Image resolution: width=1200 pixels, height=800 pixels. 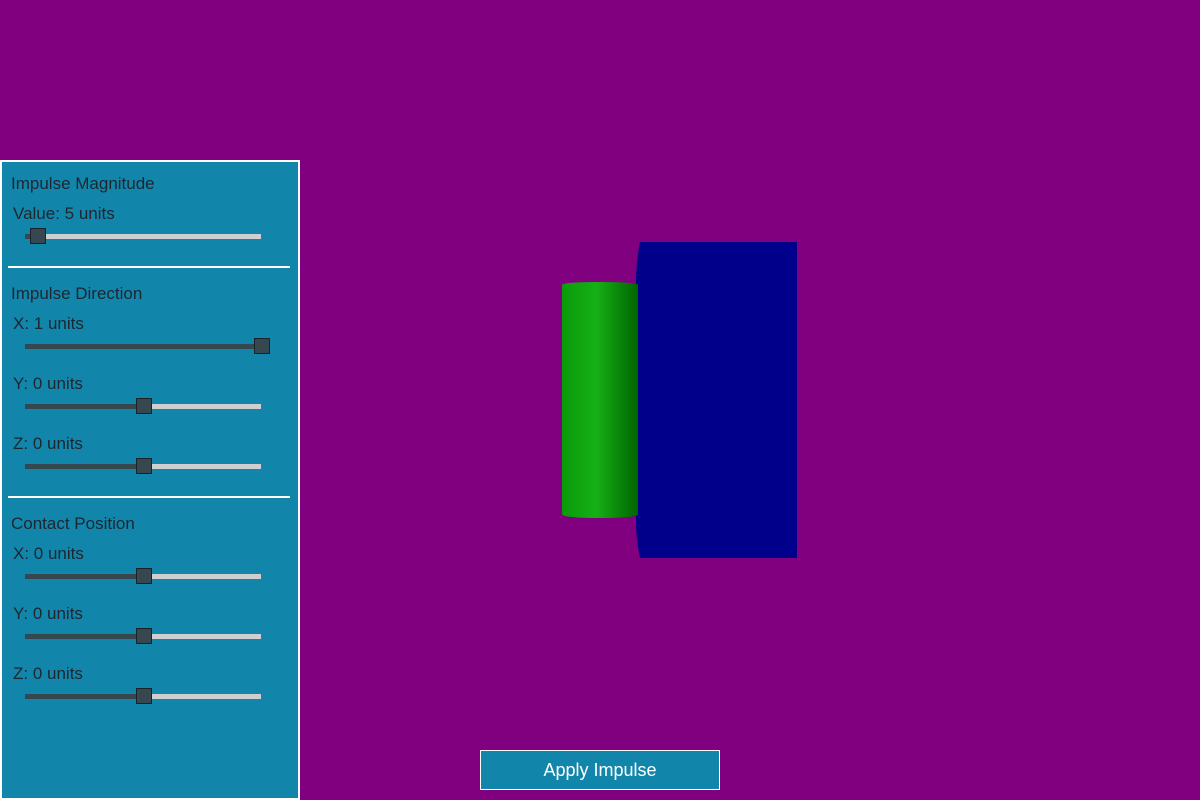 I want to click on contact-y-label: Y: 0 units, so click(x=48, y=613).